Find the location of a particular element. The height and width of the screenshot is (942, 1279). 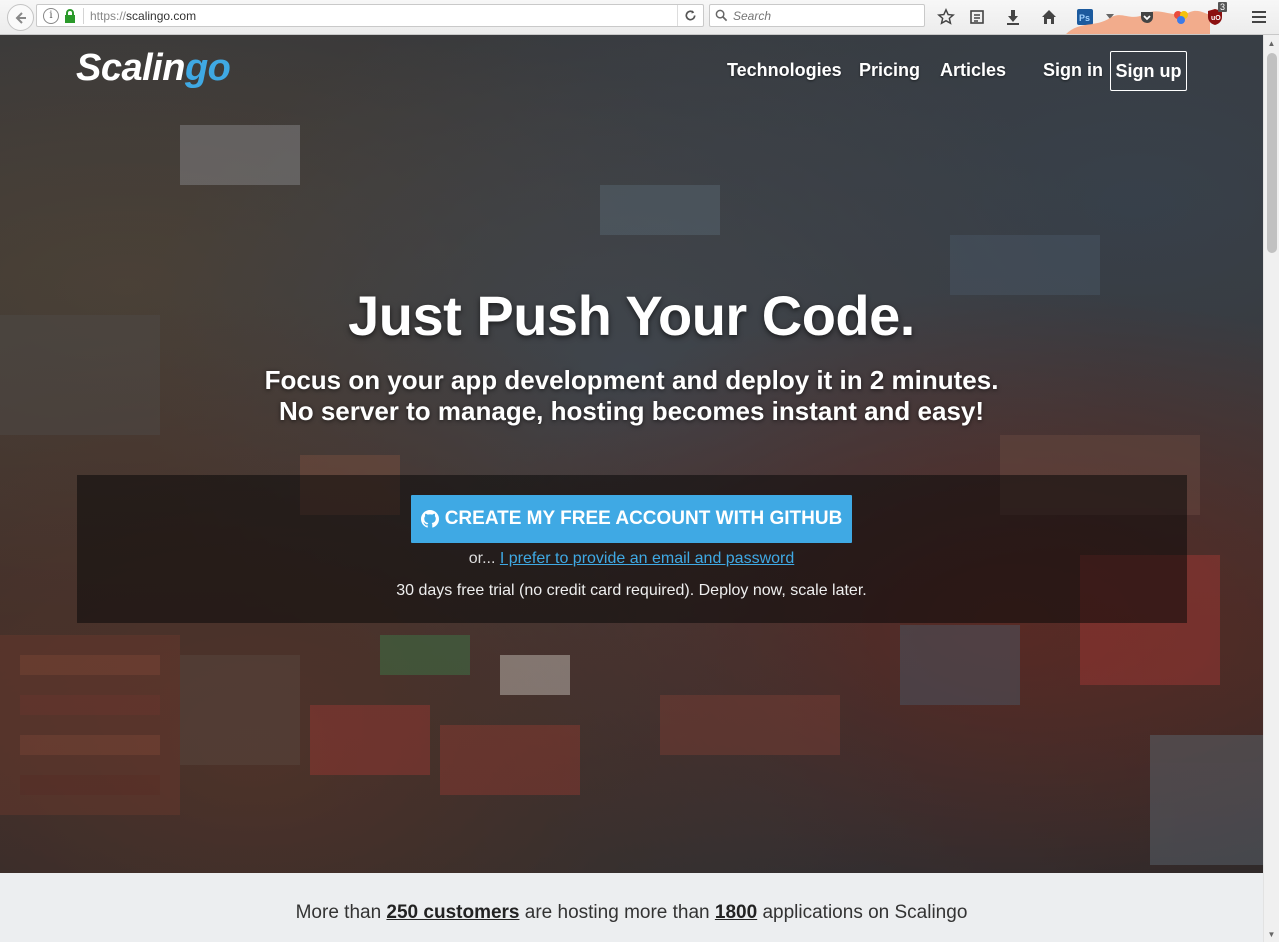

url-scheme: https:// is located at coordinates (108, 15).